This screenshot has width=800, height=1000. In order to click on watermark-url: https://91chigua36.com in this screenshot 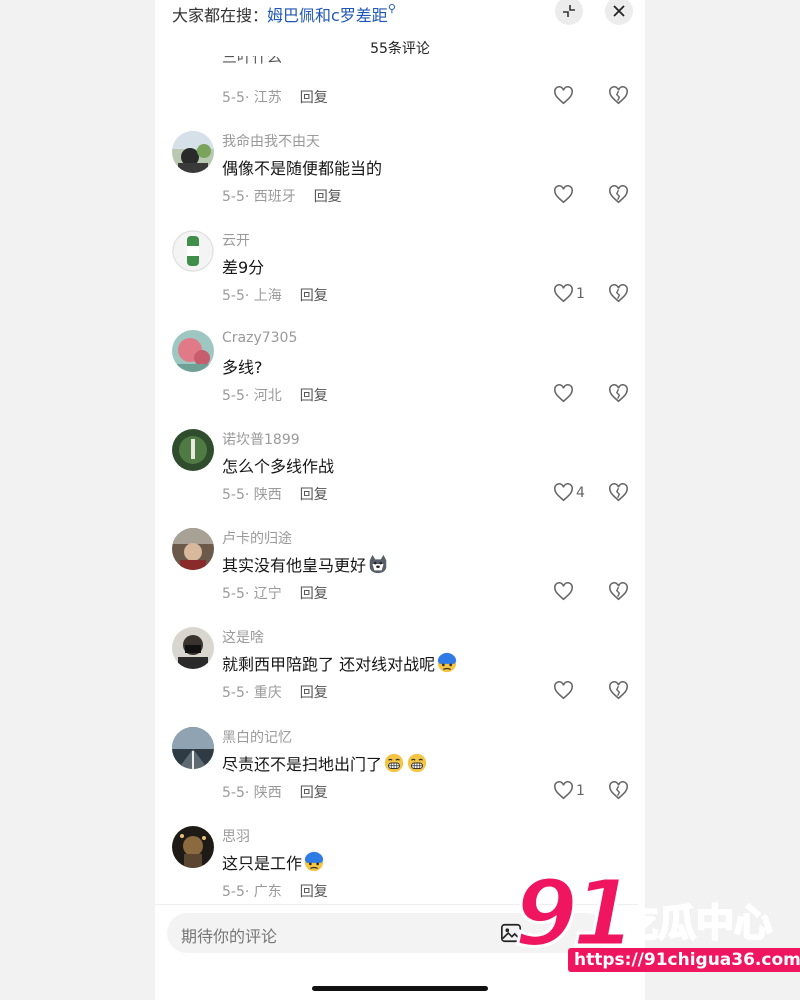, I will do `click(684, 960)`.